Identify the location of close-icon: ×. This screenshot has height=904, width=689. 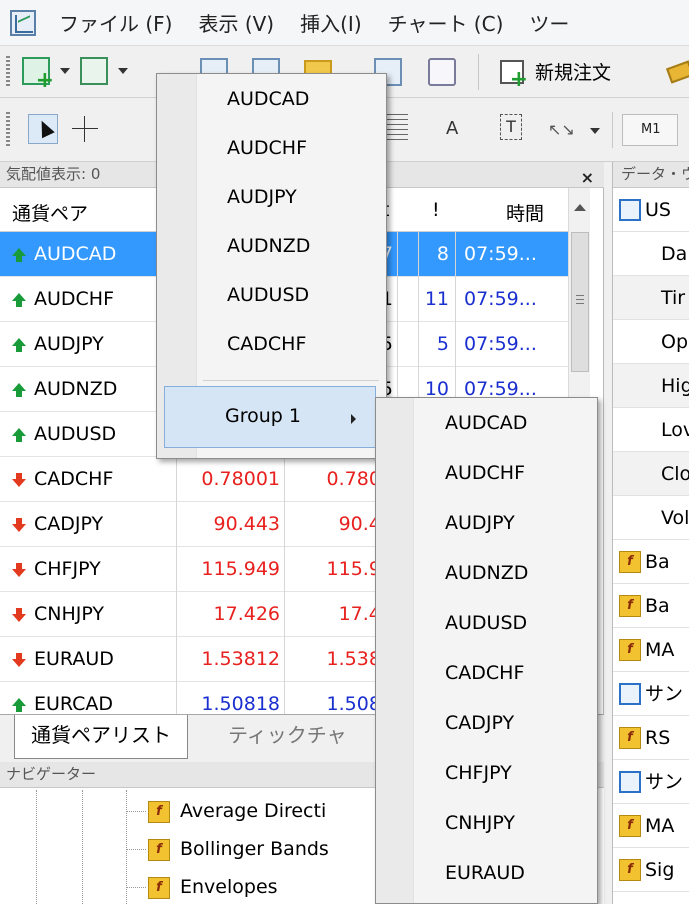
(587, 178).